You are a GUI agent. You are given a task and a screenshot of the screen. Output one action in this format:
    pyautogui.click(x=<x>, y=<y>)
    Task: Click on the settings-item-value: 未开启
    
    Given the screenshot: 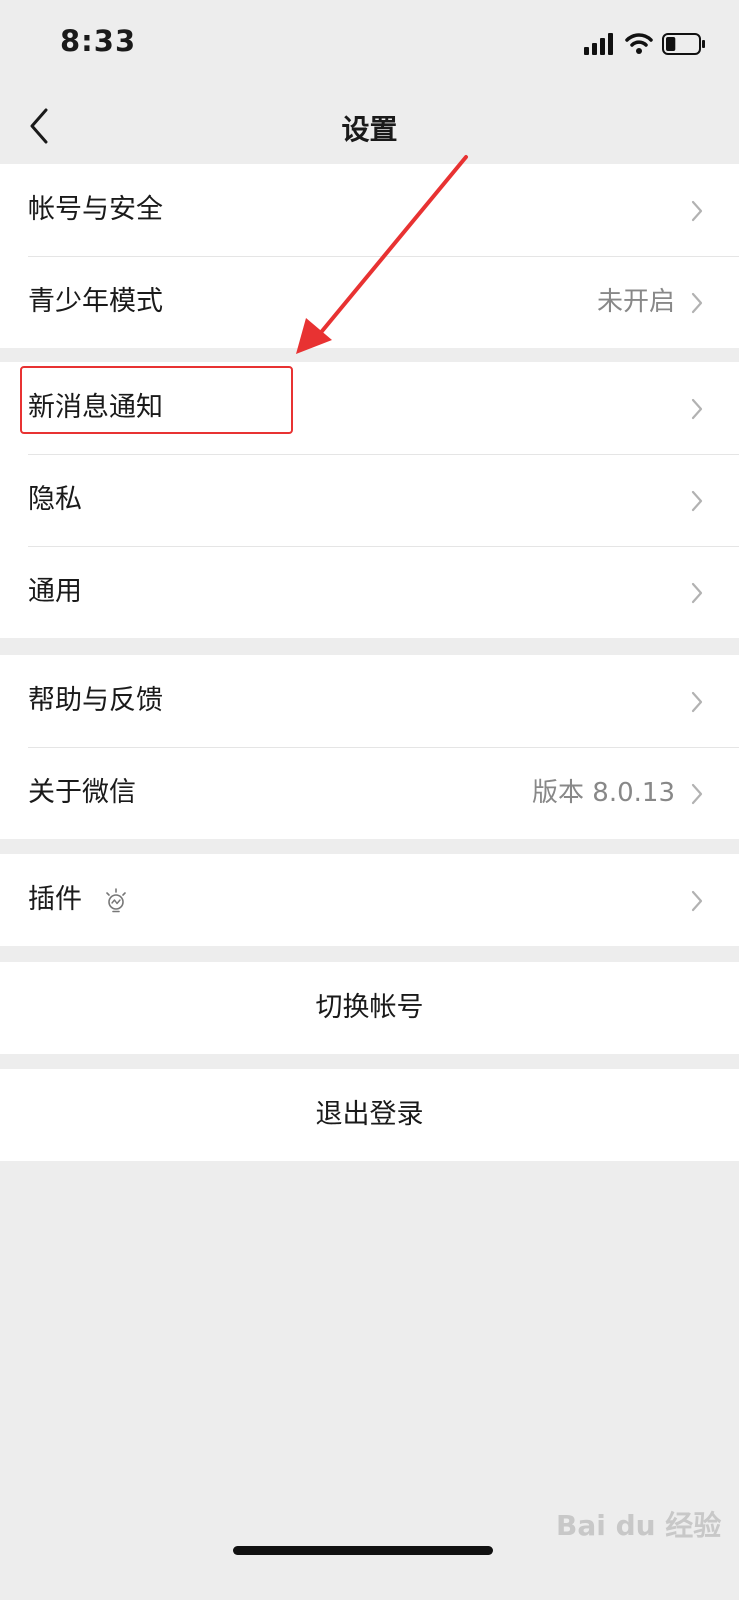 What is the action you would take?
    pyautogui.click(x=635, y=302)
    